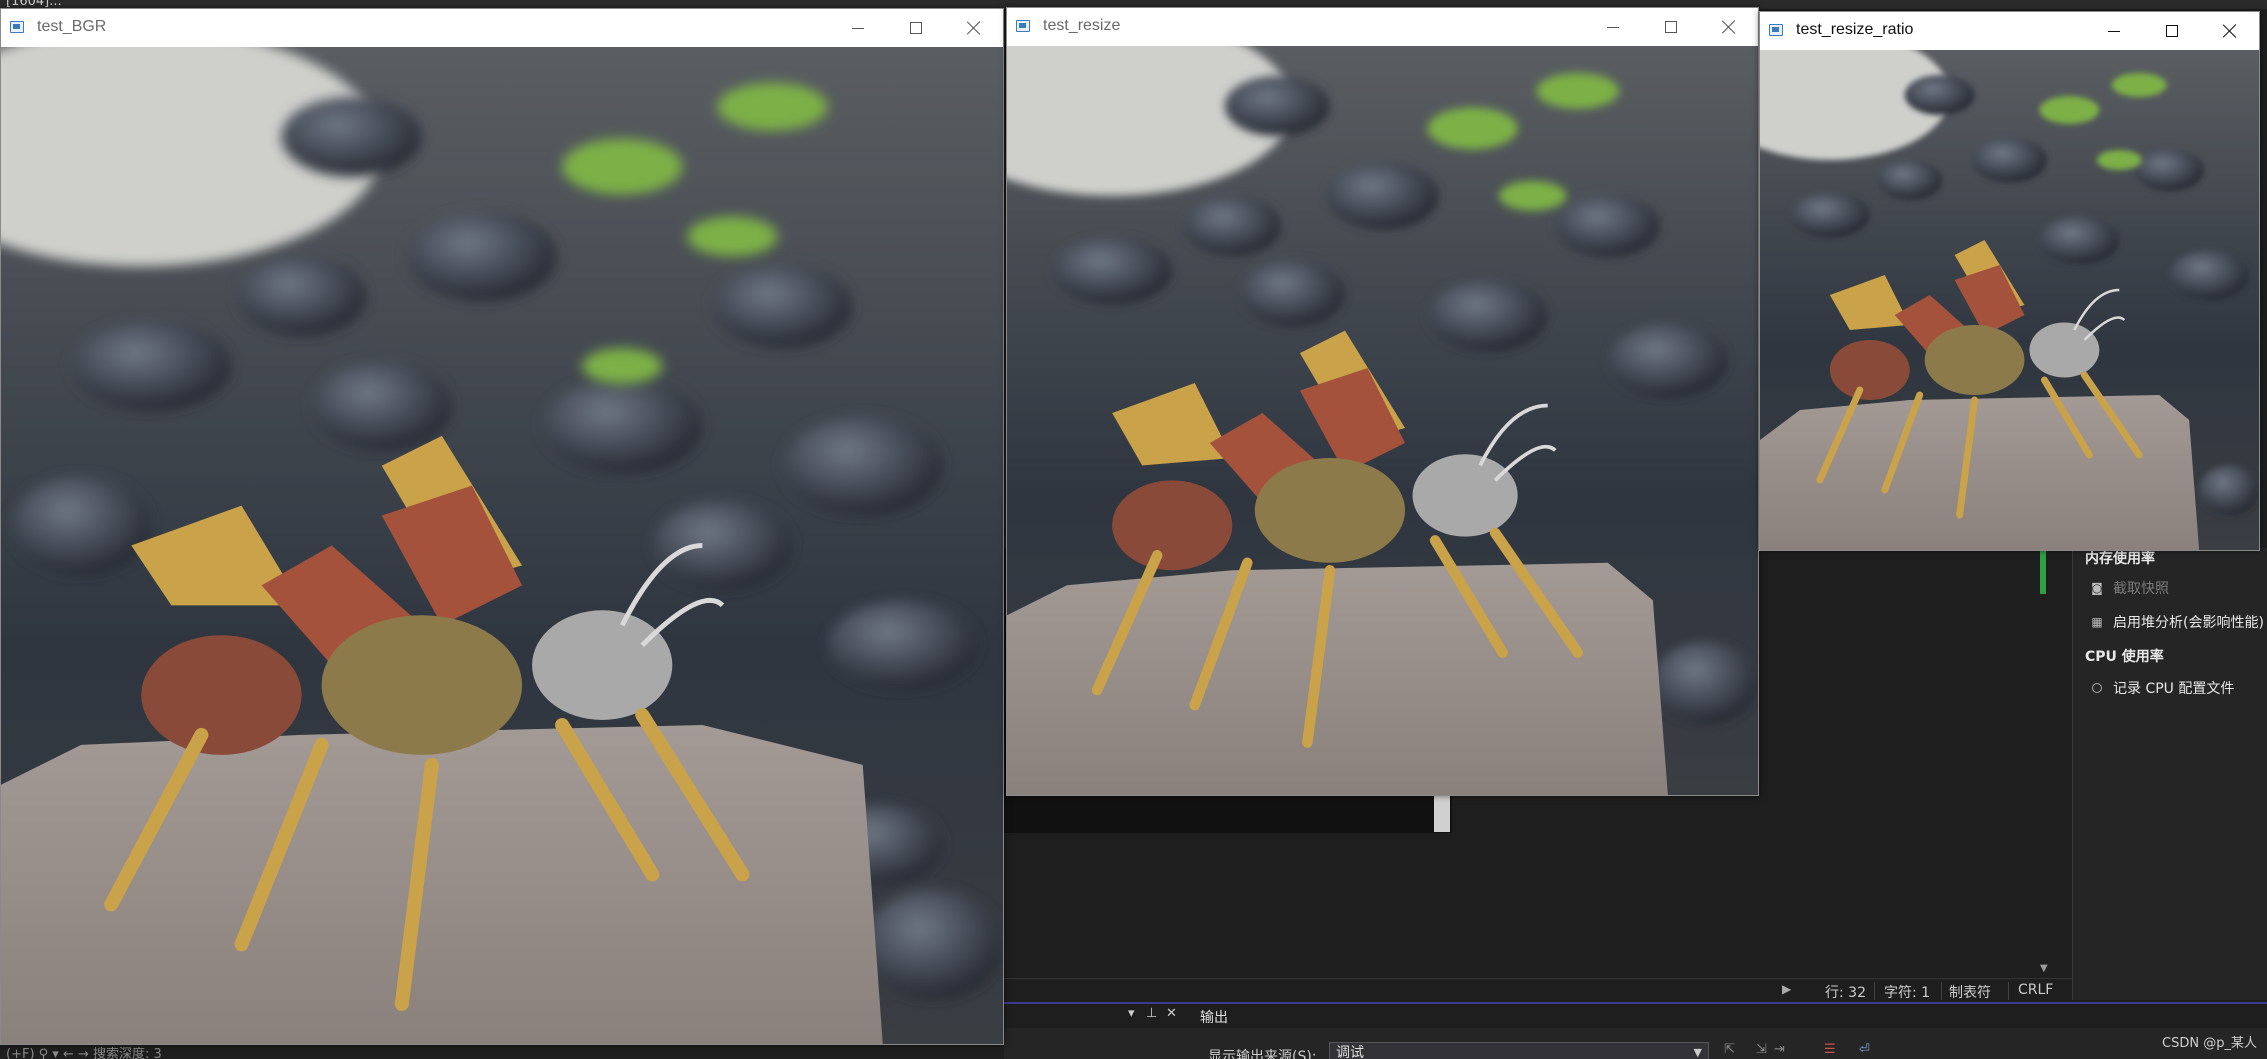  I want to click on window-test-resize-ratio: test_resize_ratio, so click(2009, 281).